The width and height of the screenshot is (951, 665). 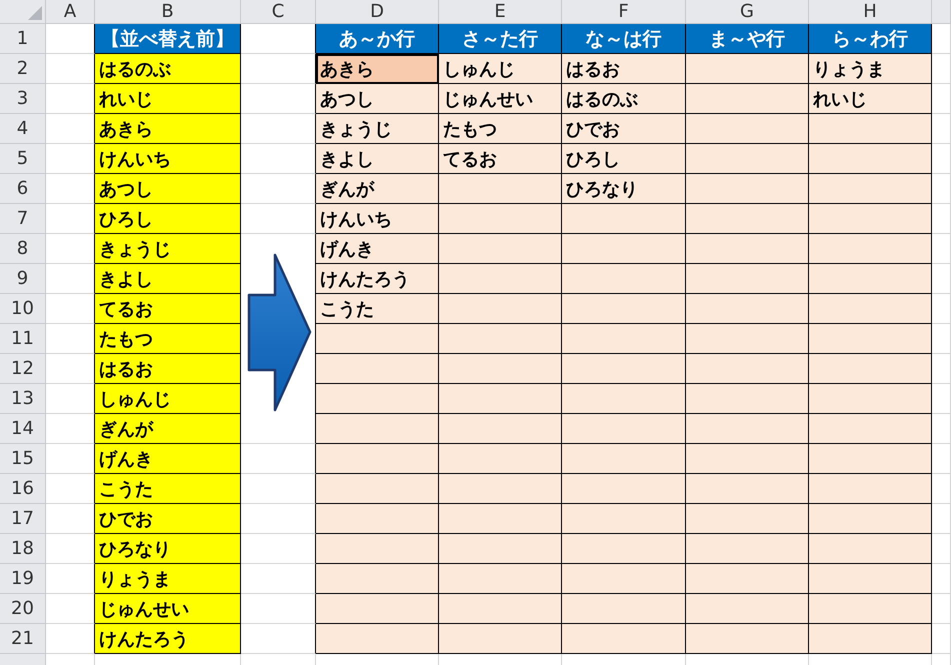 What do you see at coordinates (23, 519) in the screenshot?
I see `row-header: 17` at bounding box center [23, 519].